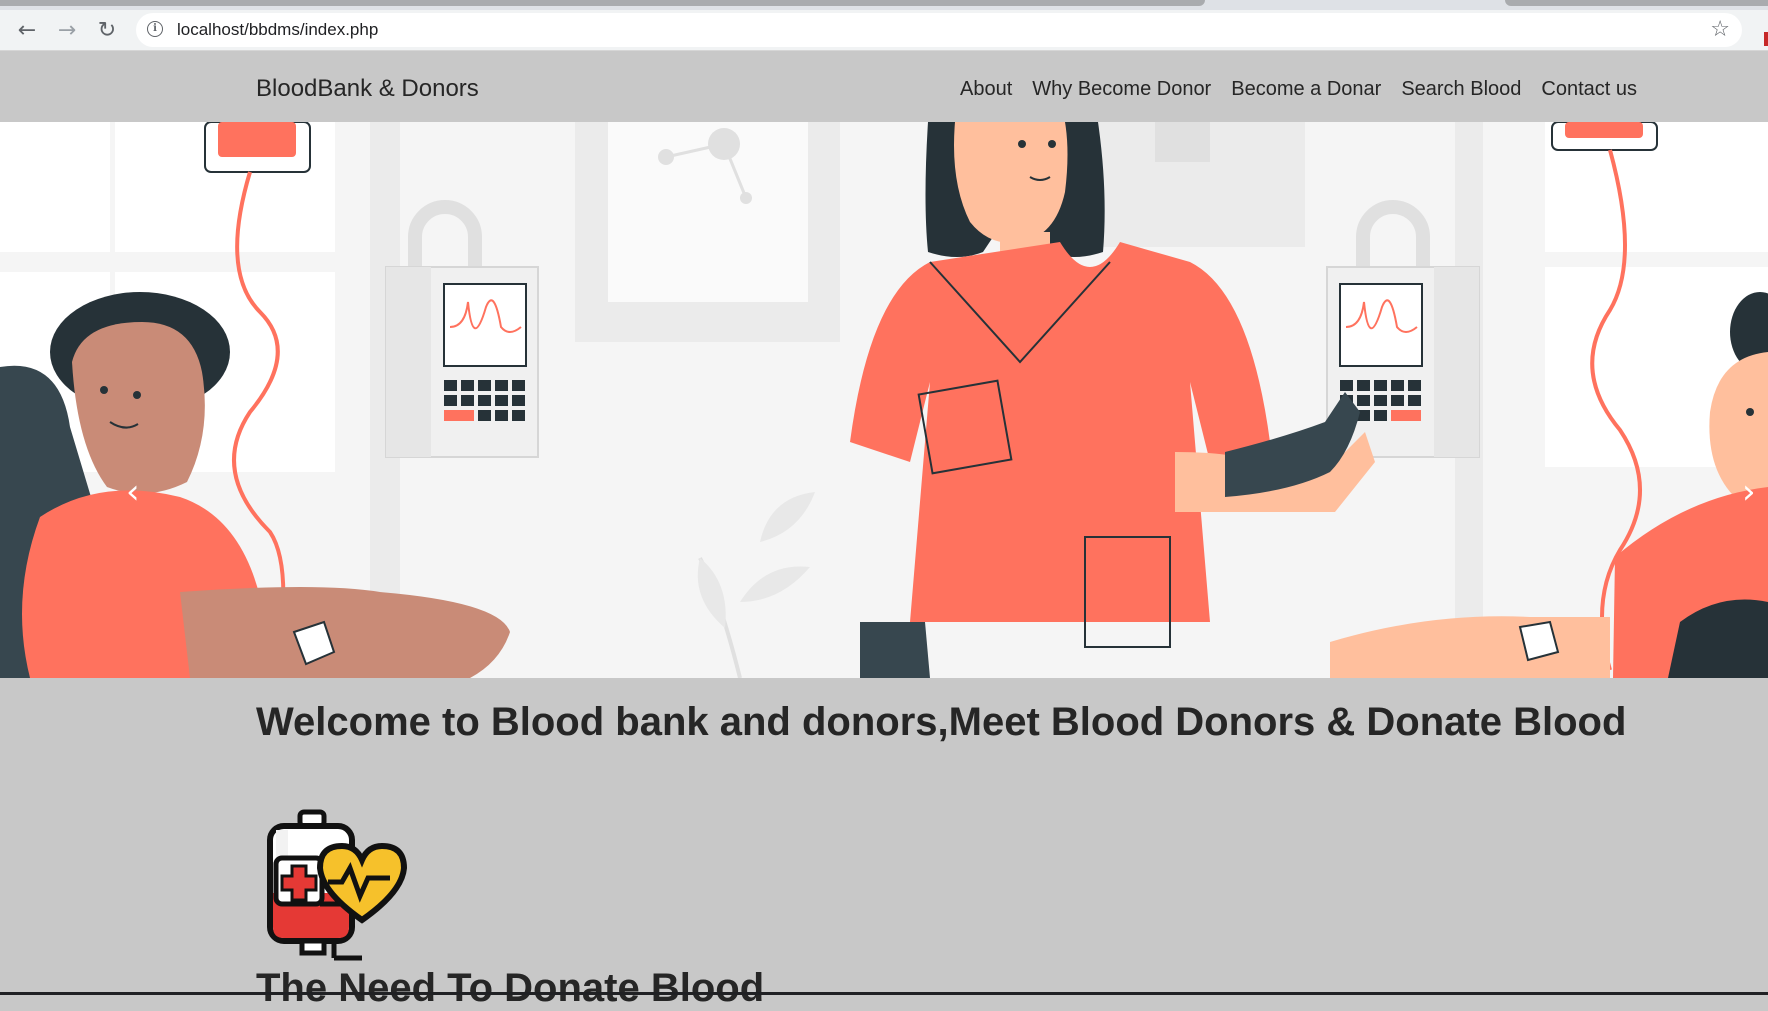 The width and height of the screenshot is (1768, 1011). Describe the element at coordinates (1589, 89) in the screenshot. I see `nav-contact-us: Contact us` at that location.